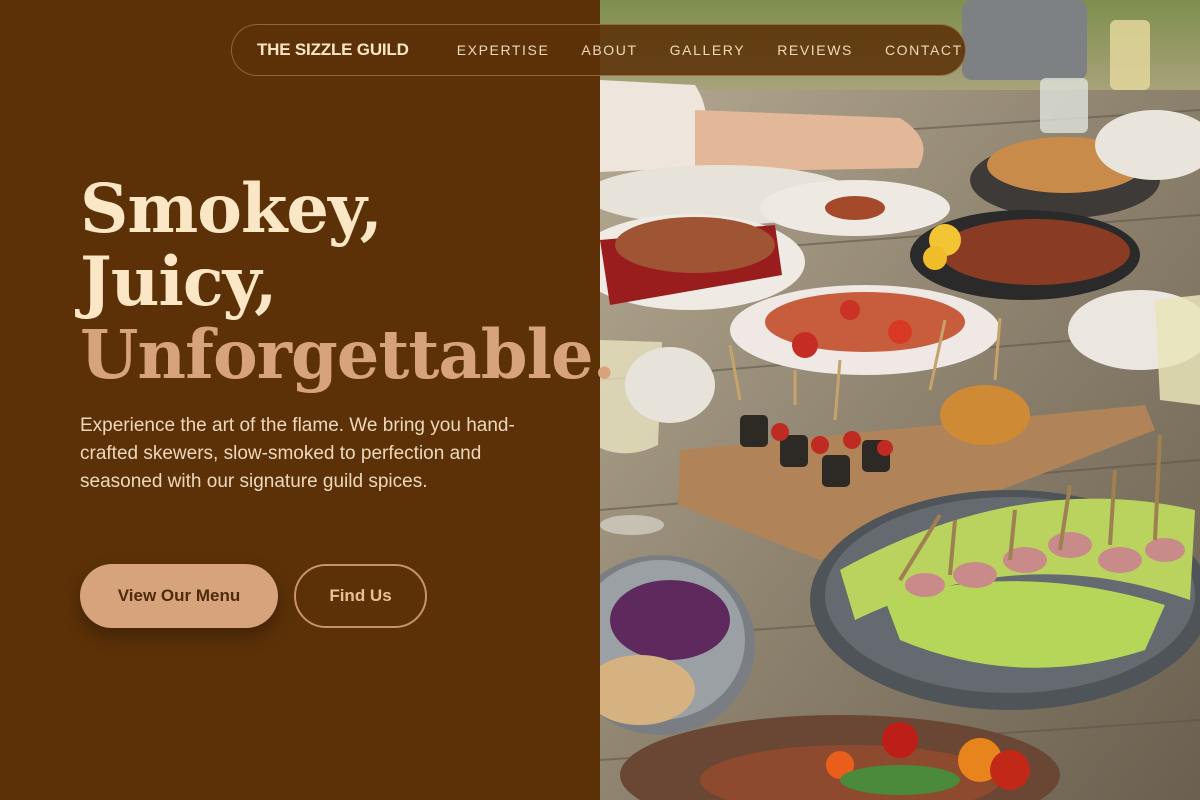 The height and width of the screenshot is (800, 1200). I want to click on nav-link-gallery: GALLERY, so click(708, 50).